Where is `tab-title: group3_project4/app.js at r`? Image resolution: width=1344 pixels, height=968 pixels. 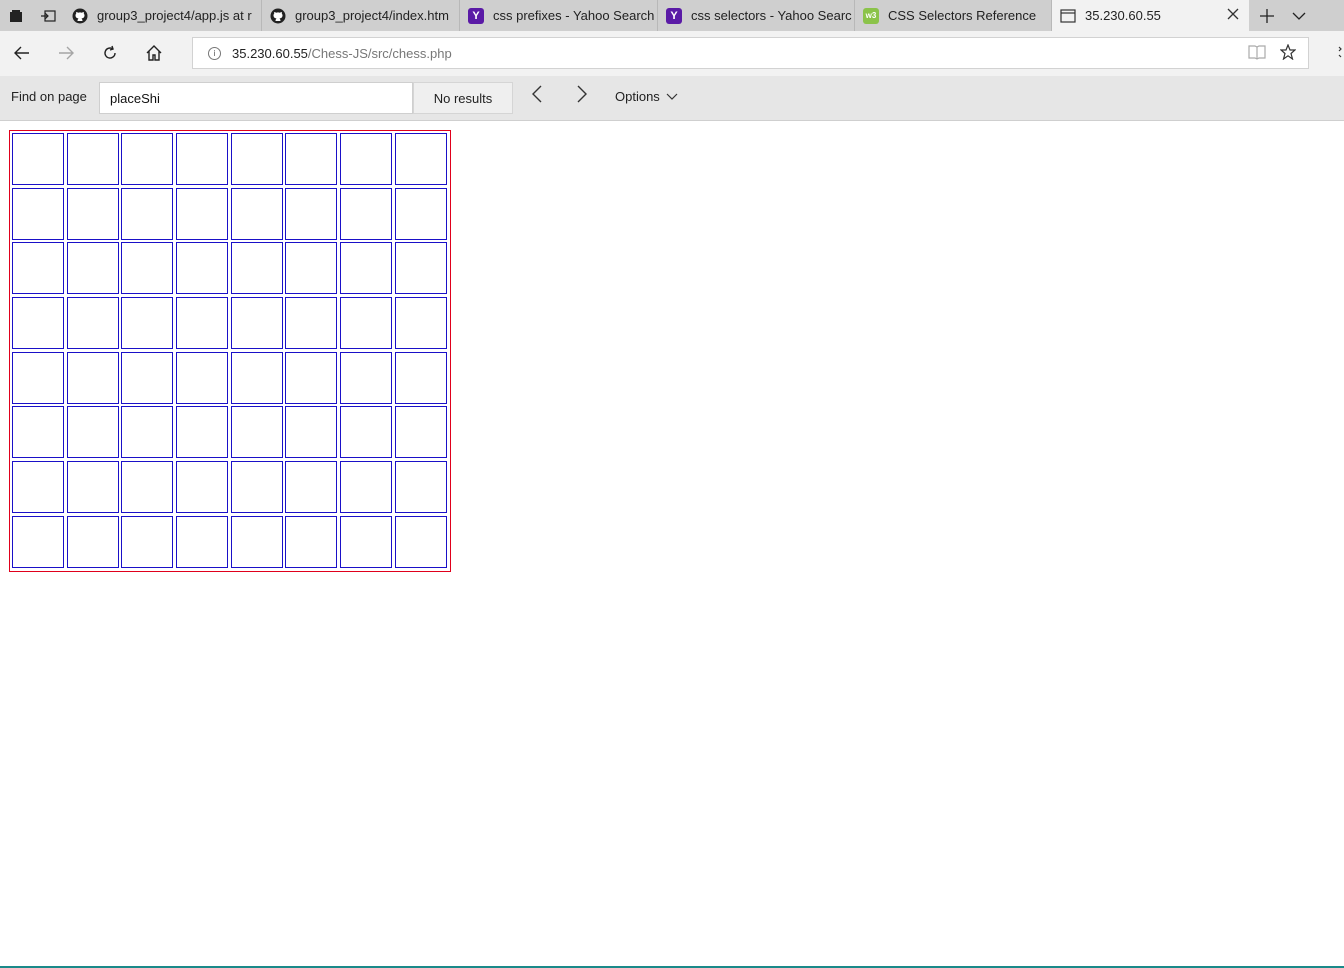
tab-title: group3_project4/app.js at r is located at coordinates (174, 15).